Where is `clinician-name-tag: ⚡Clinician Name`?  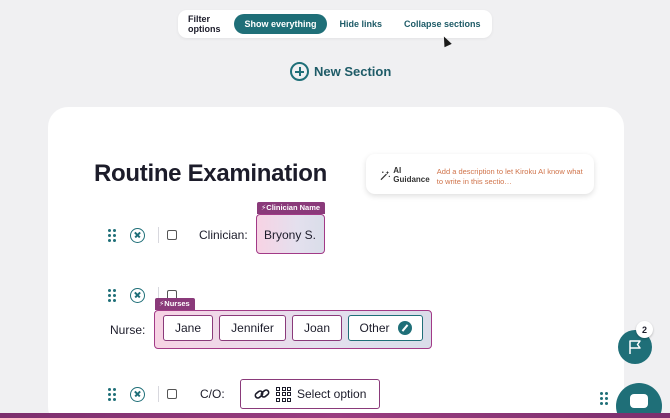
clinician-name-tag: ⚡Clinician Name is located at coordinates (291, 208).